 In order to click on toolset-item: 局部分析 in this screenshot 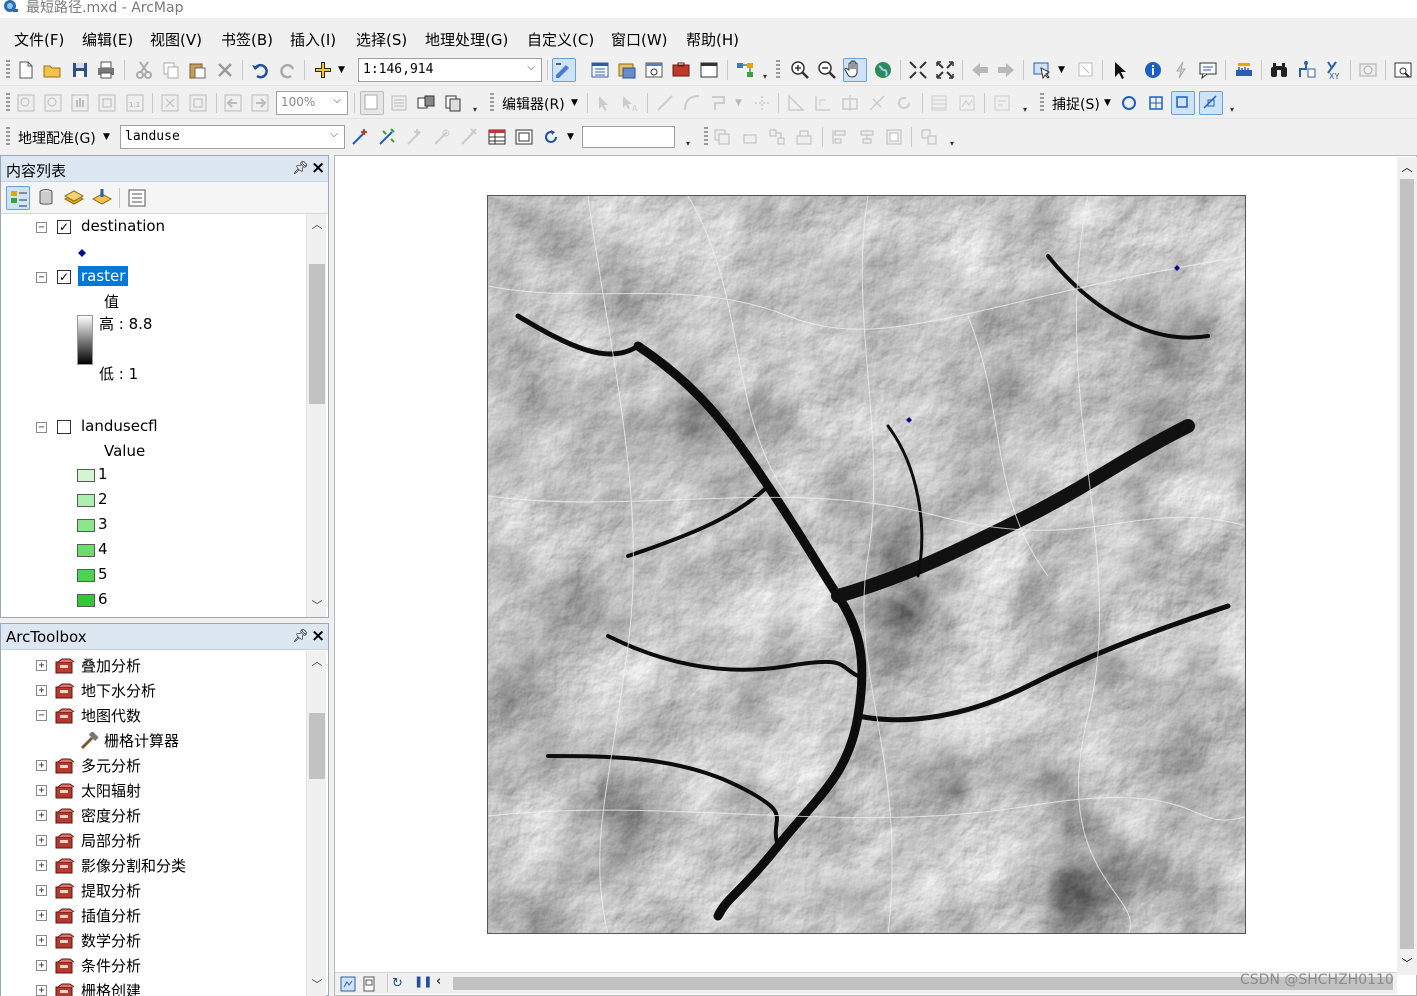, I will do `click(111, 840)`.